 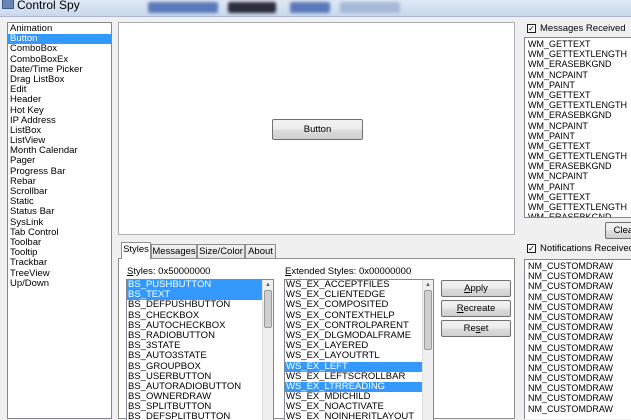 What do you see at coordinates (169, 271) in the screenshot?
I see `styles-label: Styles: 0x50000000` at bounding box center [169, 271].